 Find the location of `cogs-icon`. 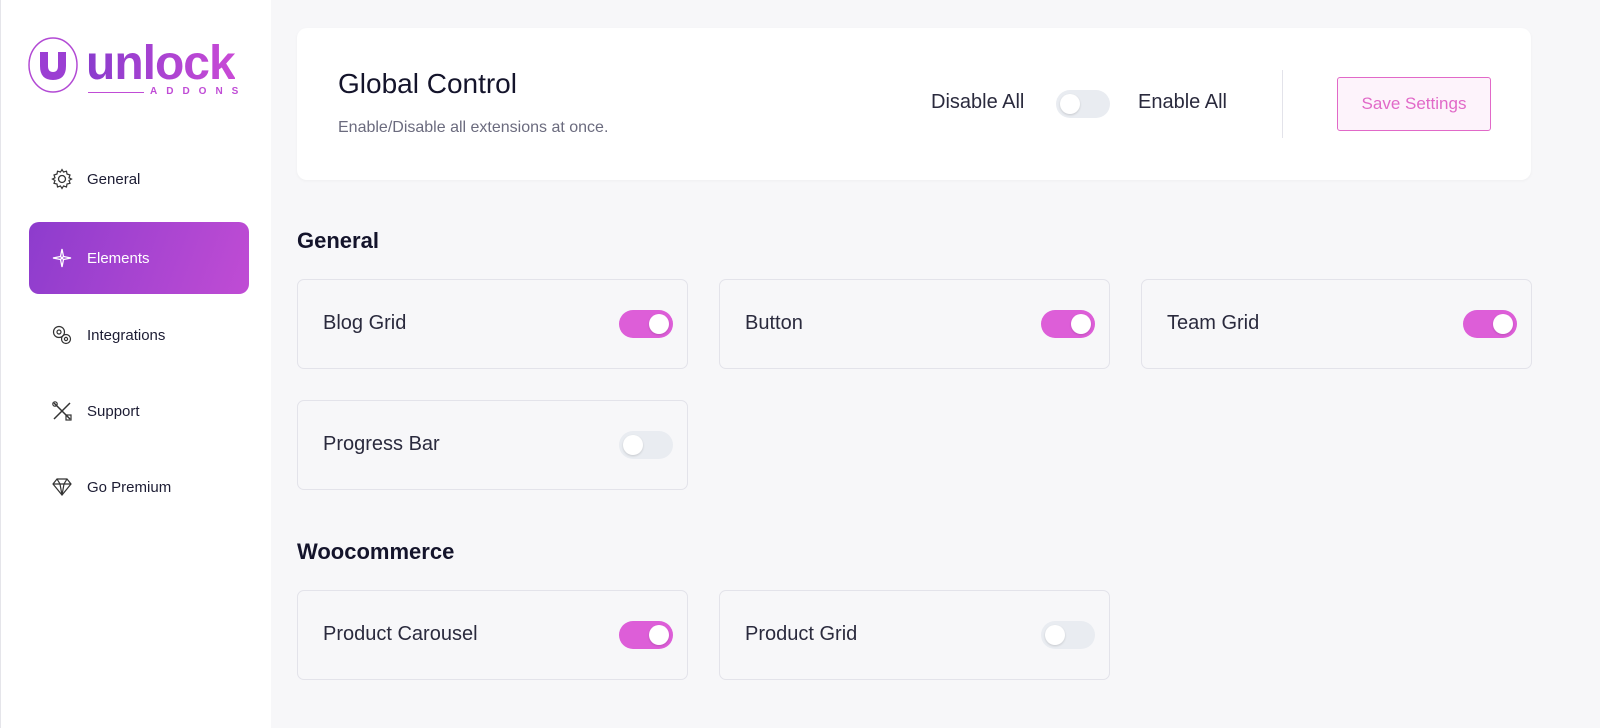

cogs-icon is located at coordinates (62, 335).